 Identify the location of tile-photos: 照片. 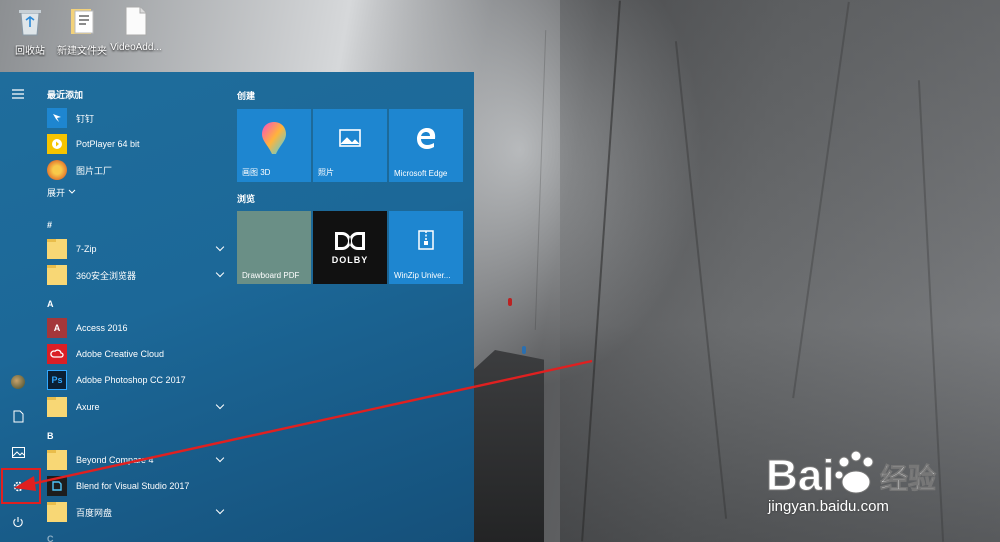
(350, 145).